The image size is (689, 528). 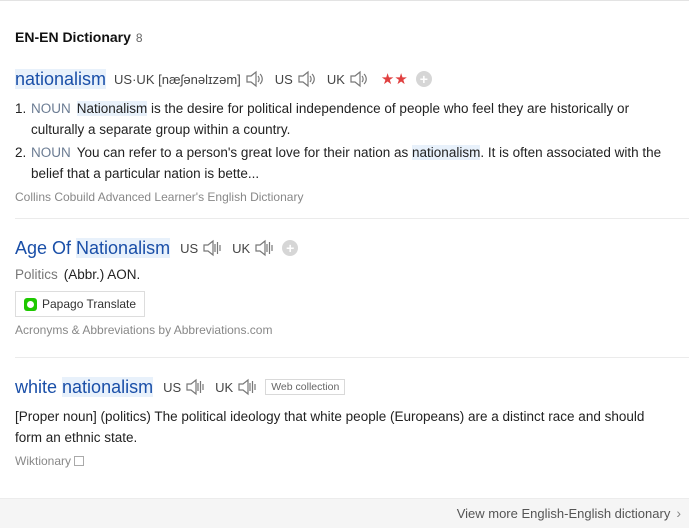 I want to click on headword-link: nationalism, so click(x=61, y=79).